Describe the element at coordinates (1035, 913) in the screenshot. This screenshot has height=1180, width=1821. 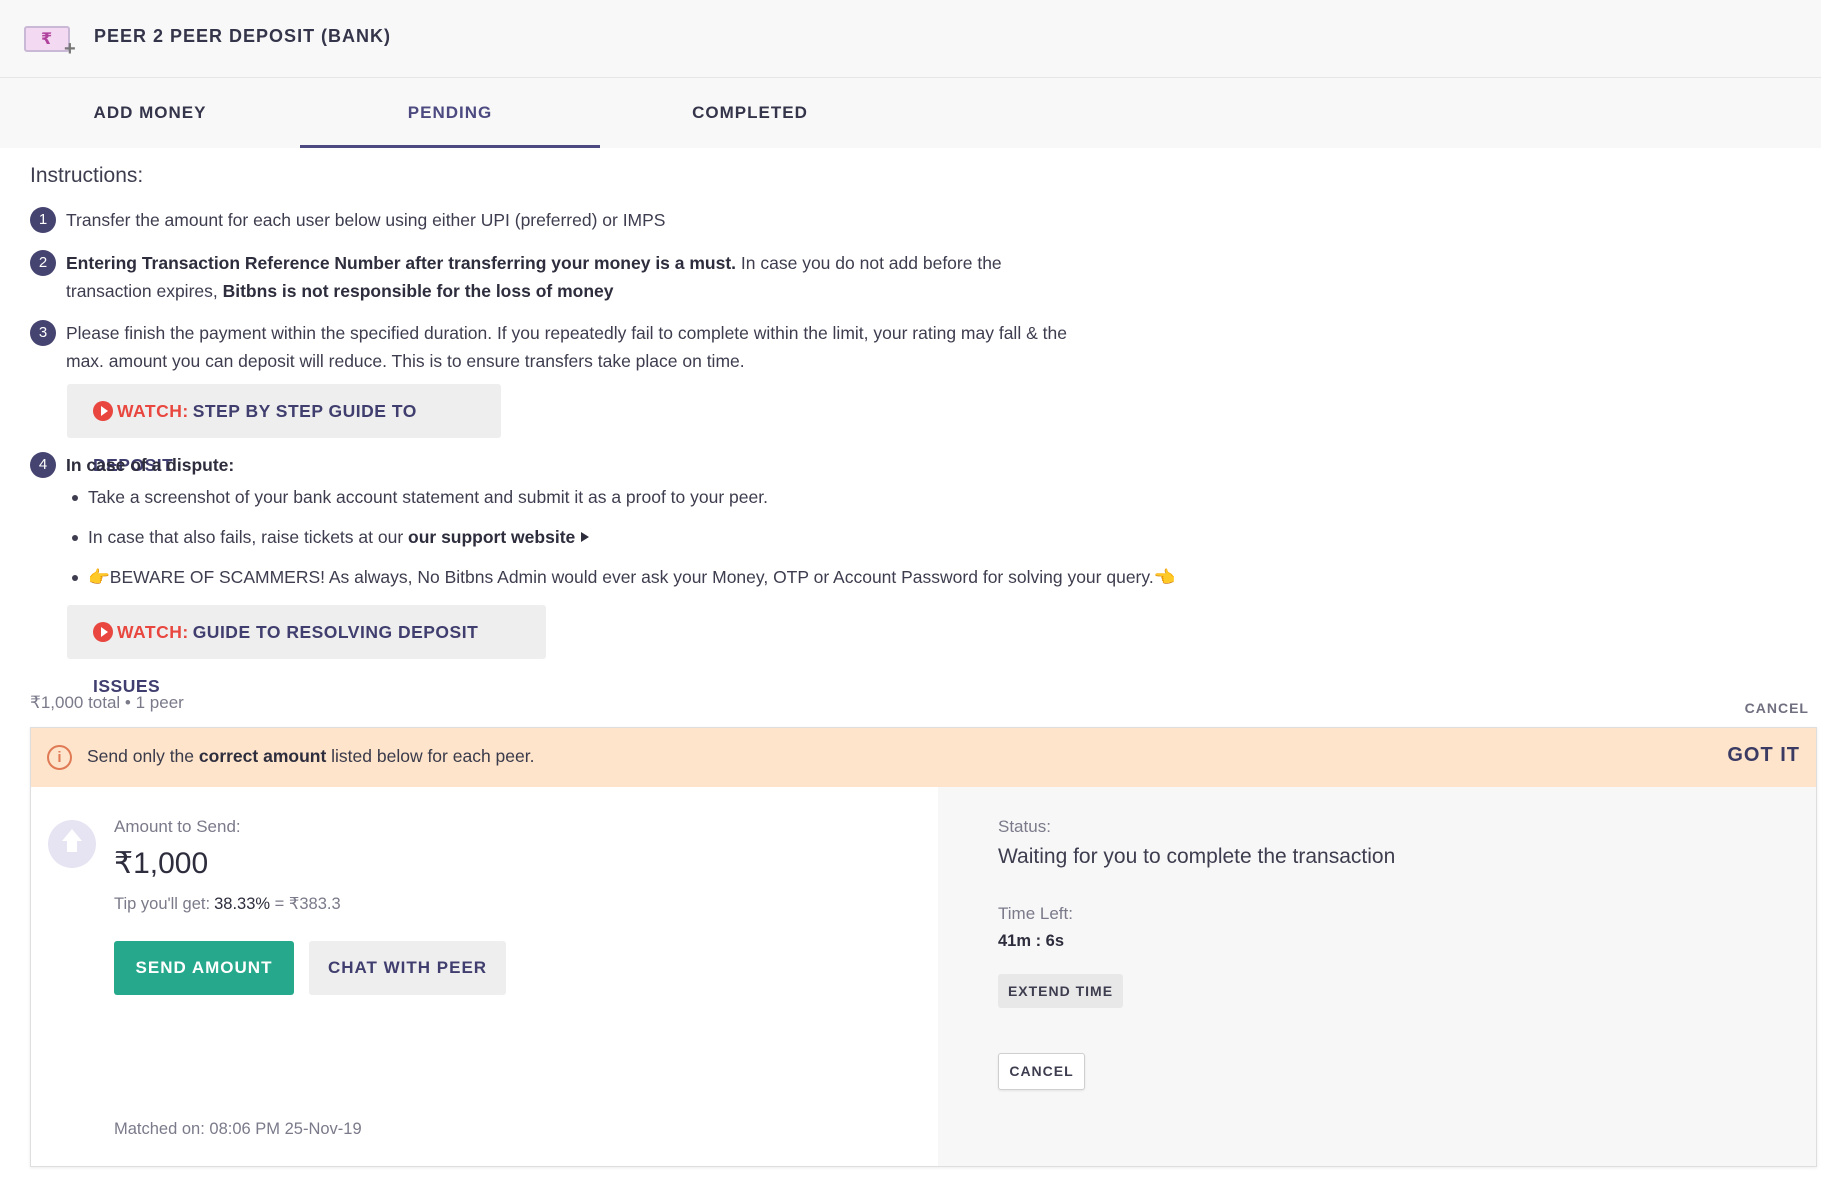
I see `time-left-label: Time Left:` at that location.